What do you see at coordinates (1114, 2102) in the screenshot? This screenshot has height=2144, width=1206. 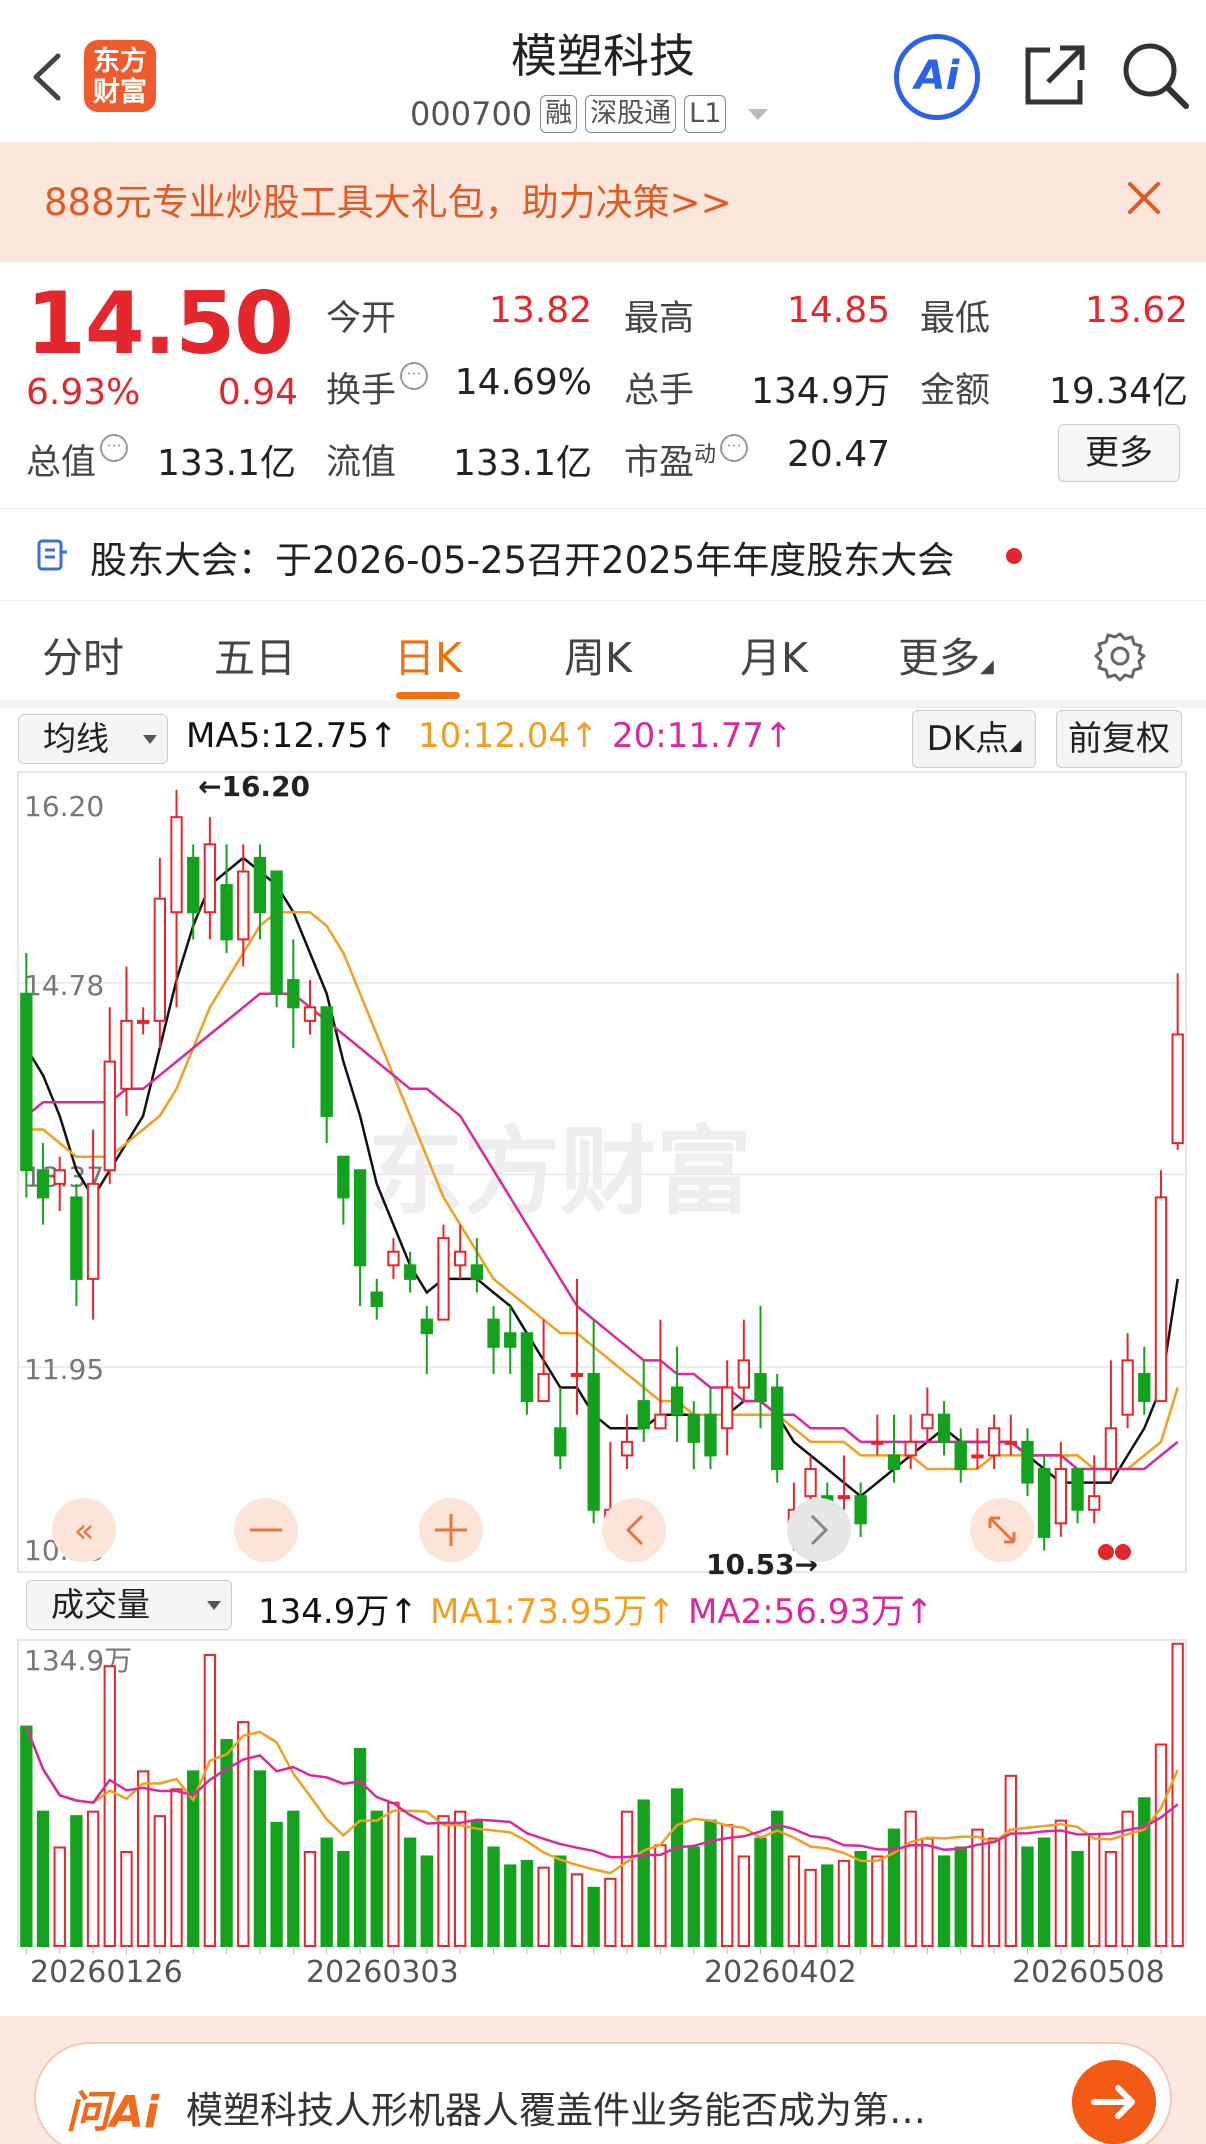 I see `arrow-right-icon` at bounding box center [1114, 2102].